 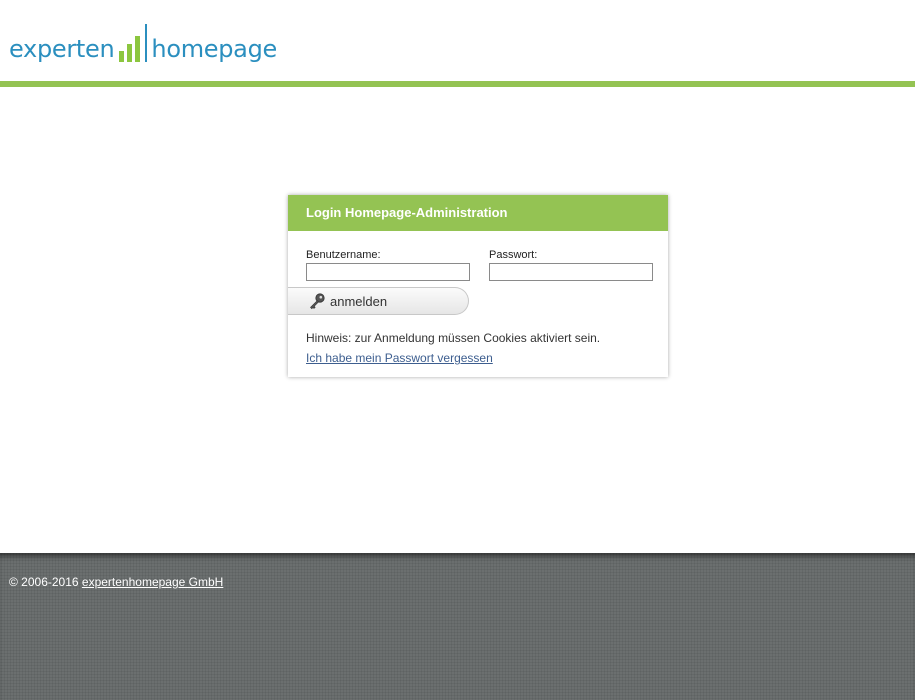 I want to click on key-icon, so click(x=317, y=301).